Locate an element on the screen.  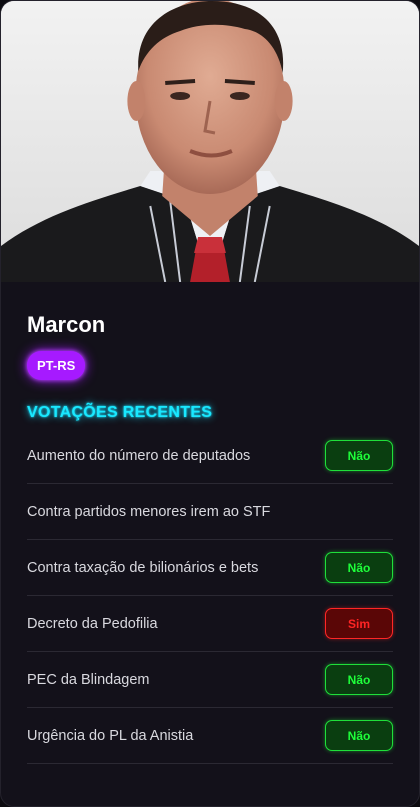
vote-row: Urgência do PL da Anistia Não is located at coordinates (210, 736).